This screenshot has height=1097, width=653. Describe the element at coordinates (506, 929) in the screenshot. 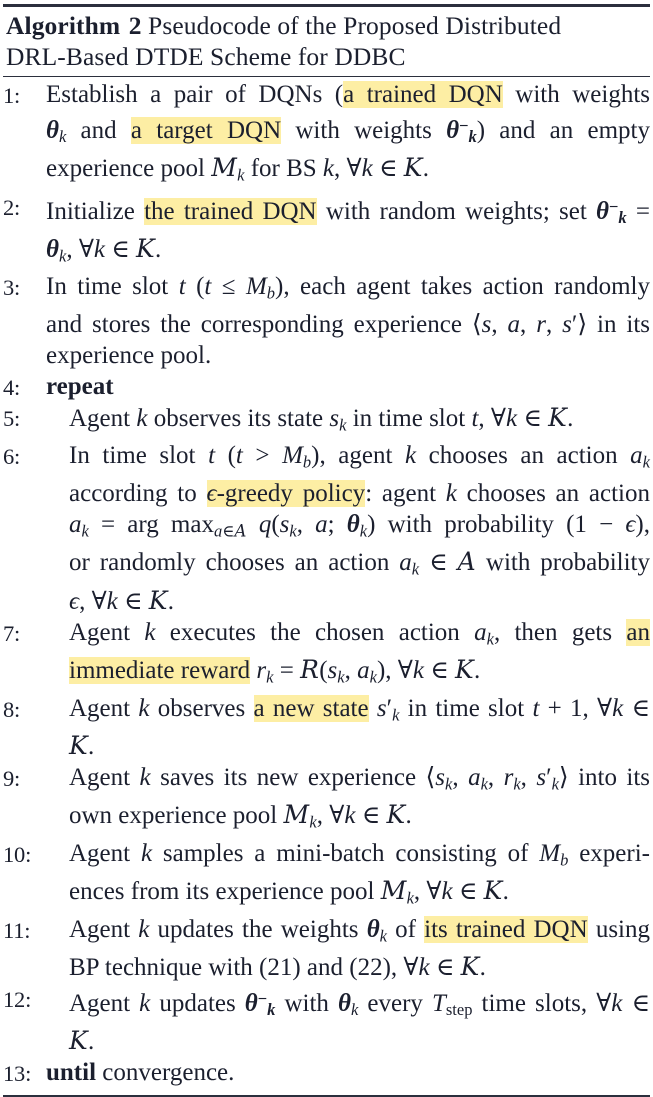

I see `highlight-its-trained-dqn: its trained DQN` at that location.